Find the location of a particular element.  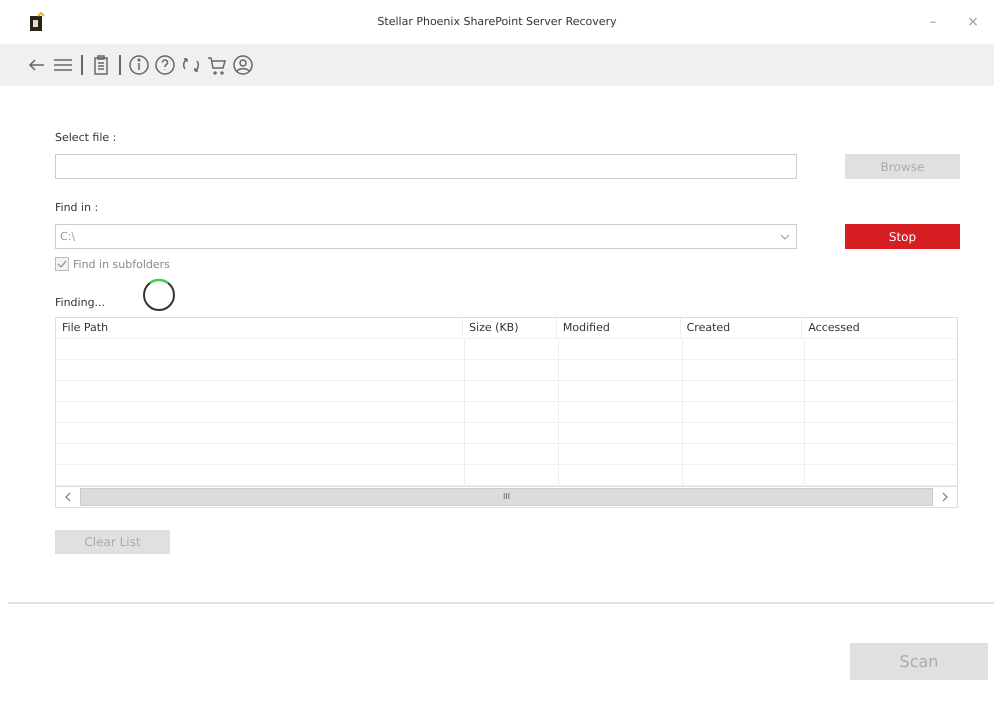

info-icon is located at coordinates (139, 65).